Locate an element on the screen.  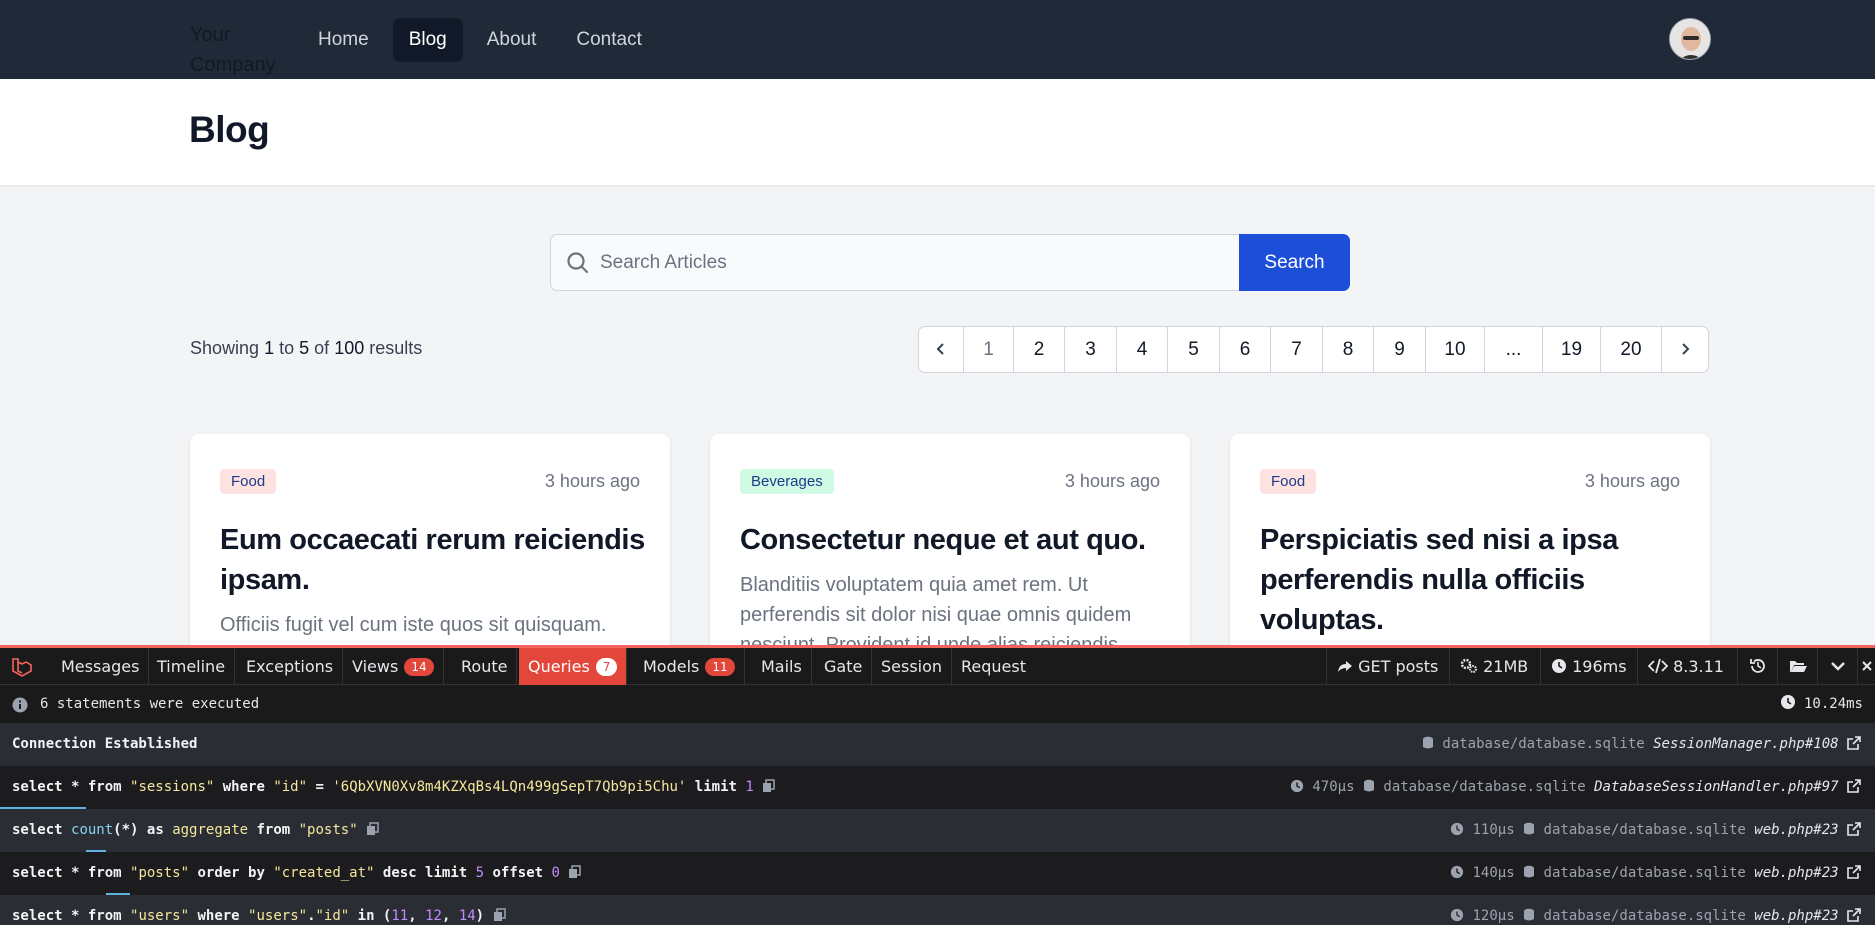
nav-link-home: Home is located at coordinates (343, 40).